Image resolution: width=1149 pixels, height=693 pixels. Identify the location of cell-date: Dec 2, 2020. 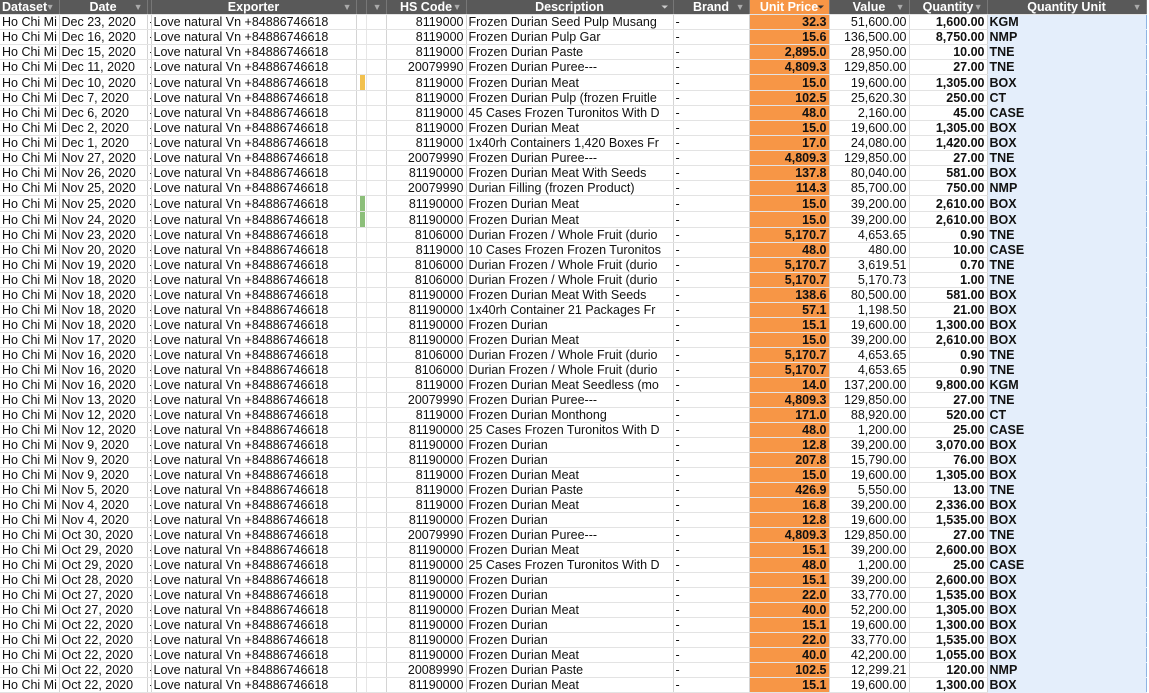
(103, 128).